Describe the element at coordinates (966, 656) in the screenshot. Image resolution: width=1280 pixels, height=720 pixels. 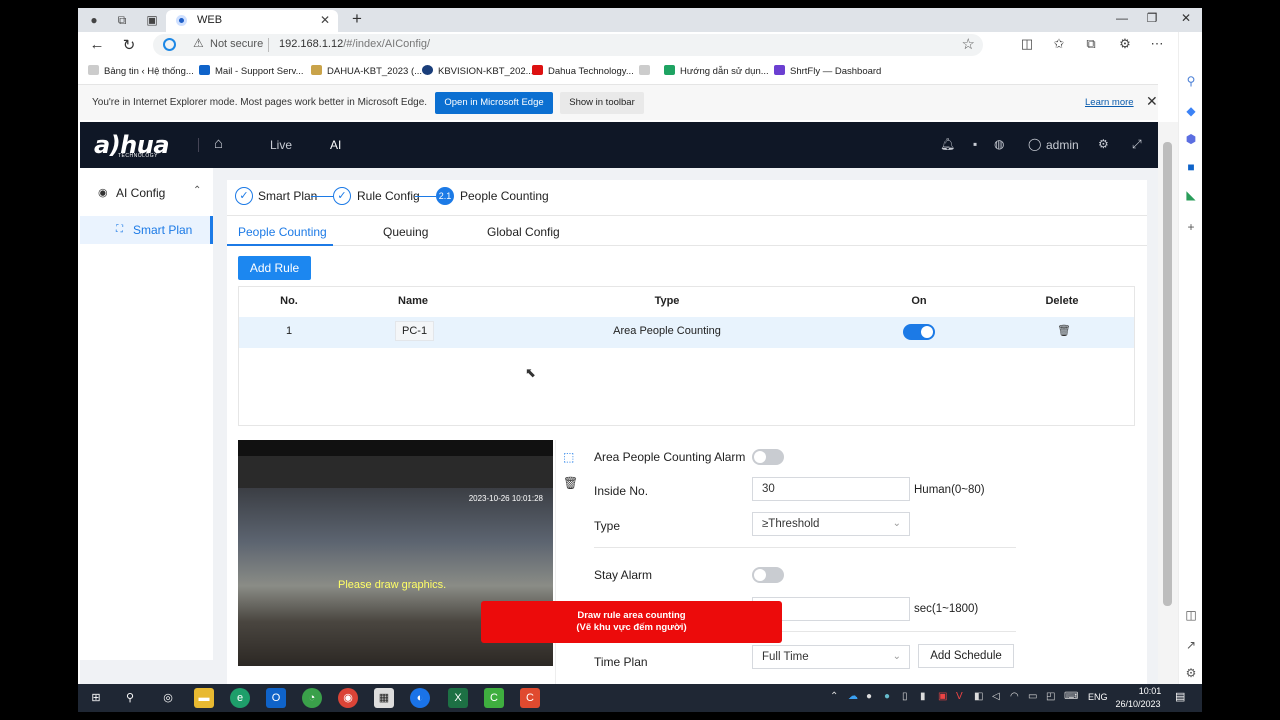
I see `add-schedule-button: Add Schedule` at that location.